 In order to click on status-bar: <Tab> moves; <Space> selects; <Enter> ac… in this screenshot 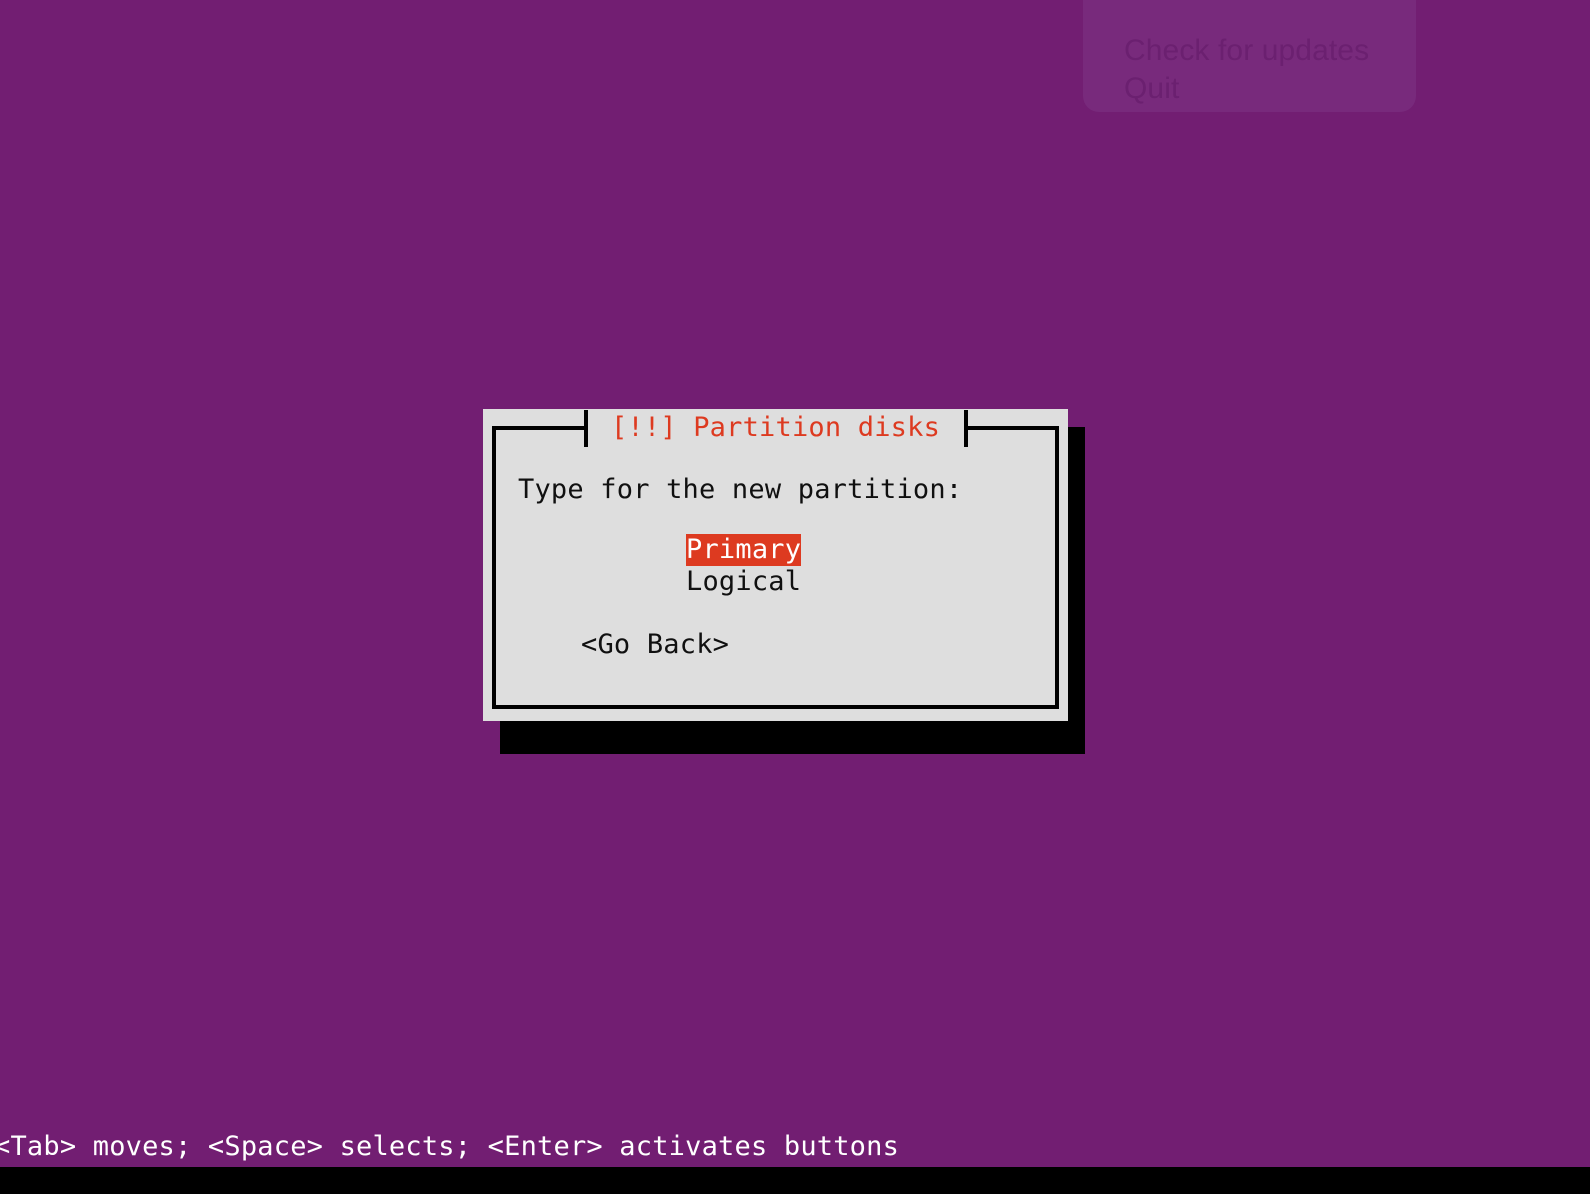, I will do `click(795, 1147)`.